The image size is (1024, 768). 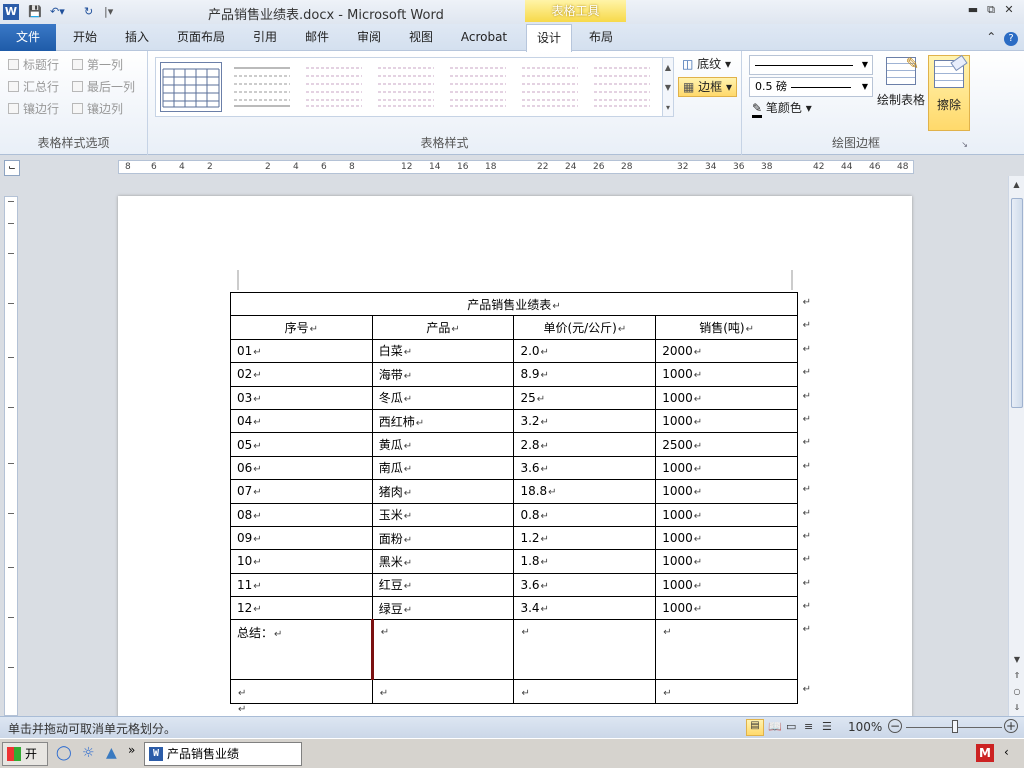 I want to click on table-cell: 10↵, so click(x=301, y=561).